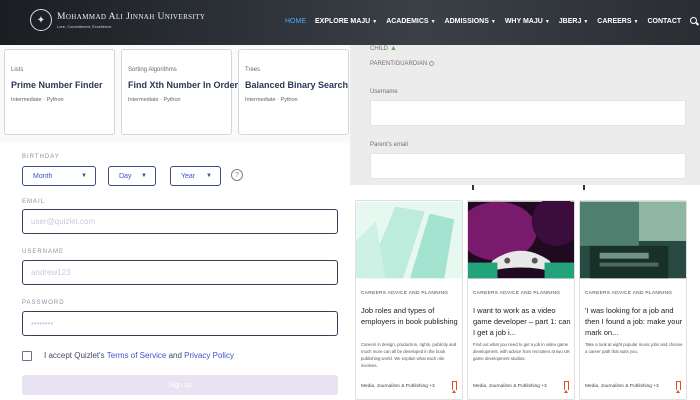 Image resolution: width=700 pixels, height=400 pixels. What do you see at coordinates (43, 303) in the screenshot?
I see `password-label: PASSWORD` at bounding box center [43, 303].